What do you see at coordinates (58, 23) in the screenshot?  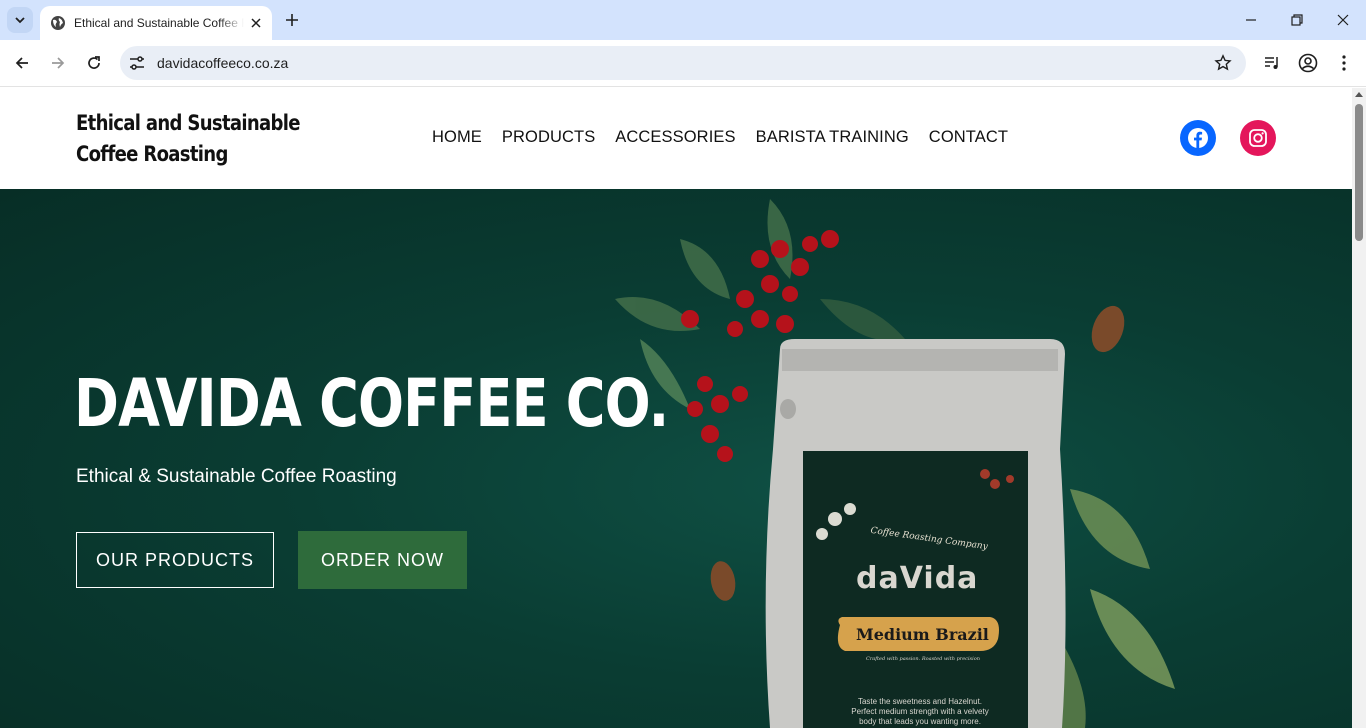 I see `globe-icon` at bounding box center [58, 23].